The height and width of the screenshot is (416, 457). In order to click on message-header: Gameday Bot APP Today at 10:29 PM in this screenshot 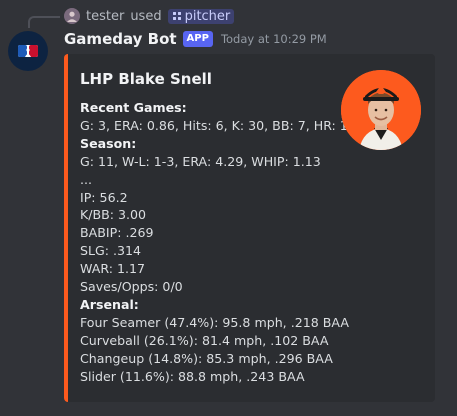, I will do `click(195, 39)`.